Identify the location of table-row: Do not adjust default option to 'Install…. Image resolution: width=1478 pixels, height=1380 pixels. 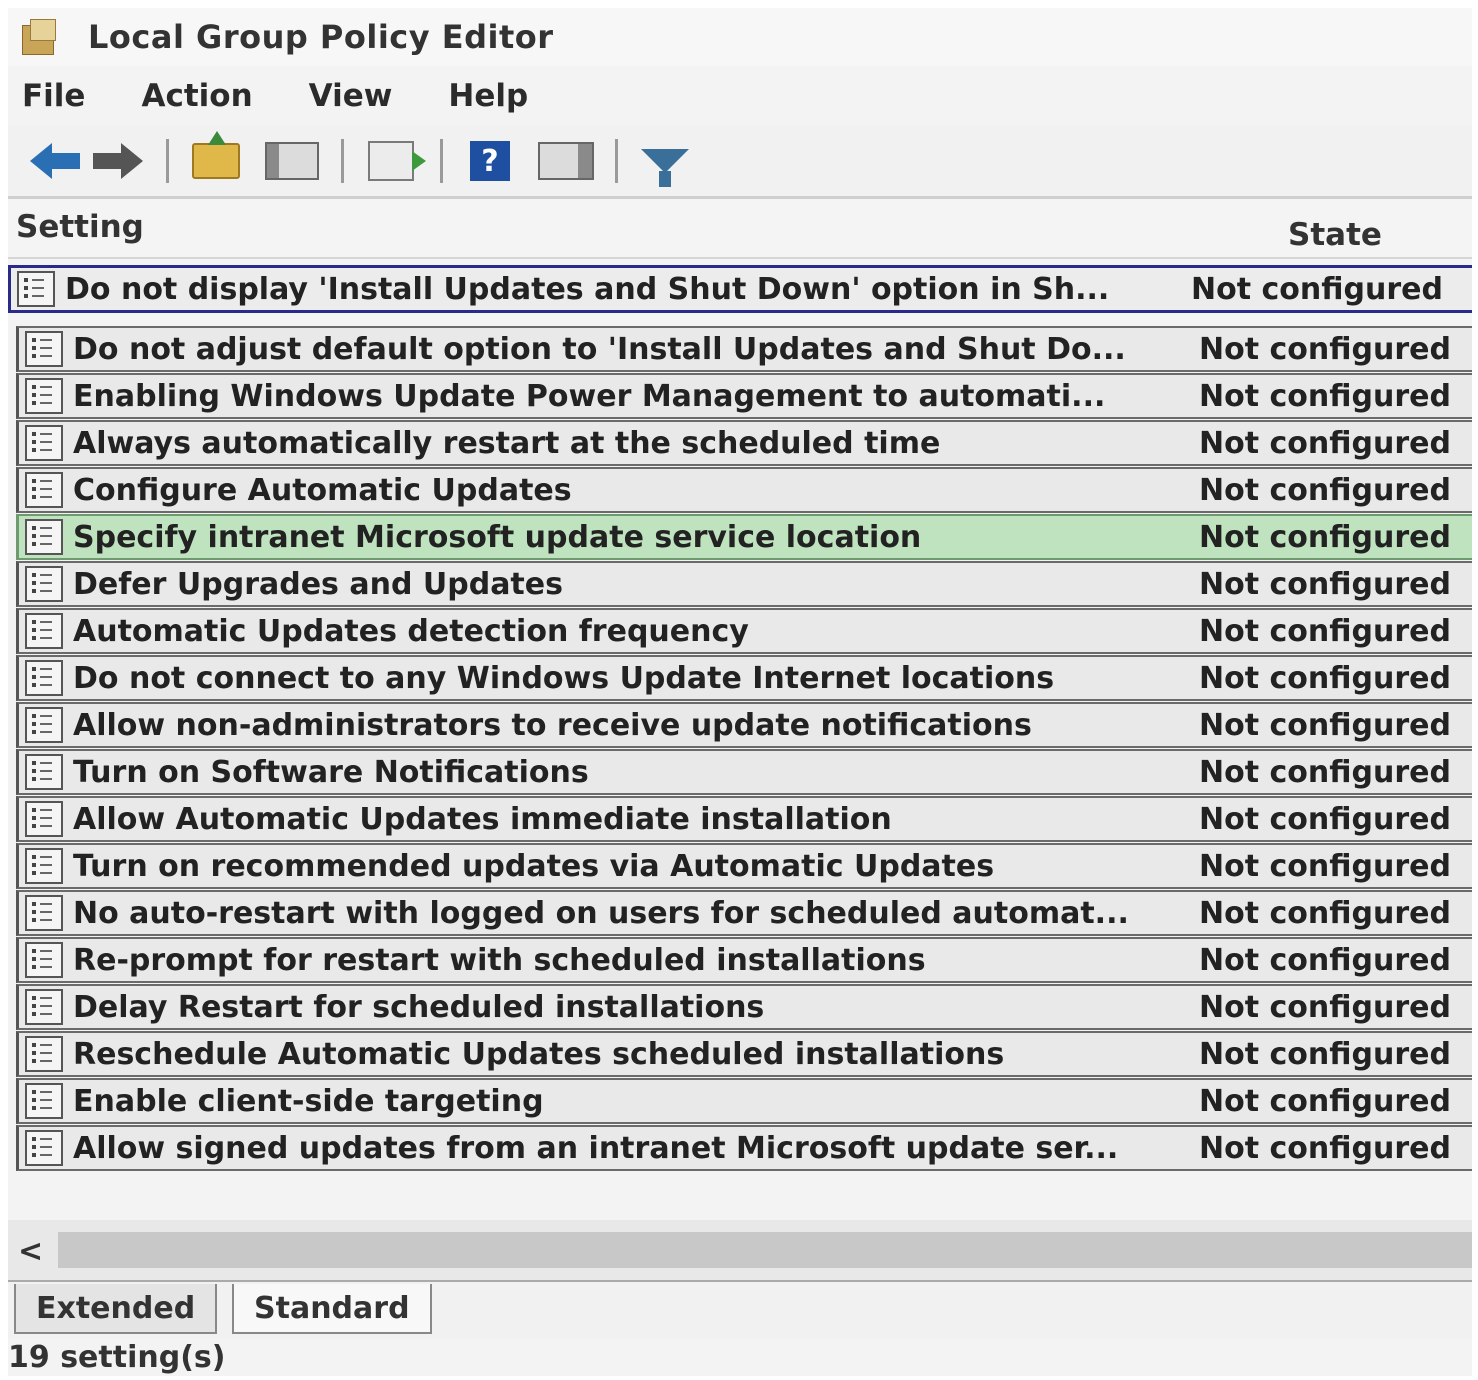
(744, 349).